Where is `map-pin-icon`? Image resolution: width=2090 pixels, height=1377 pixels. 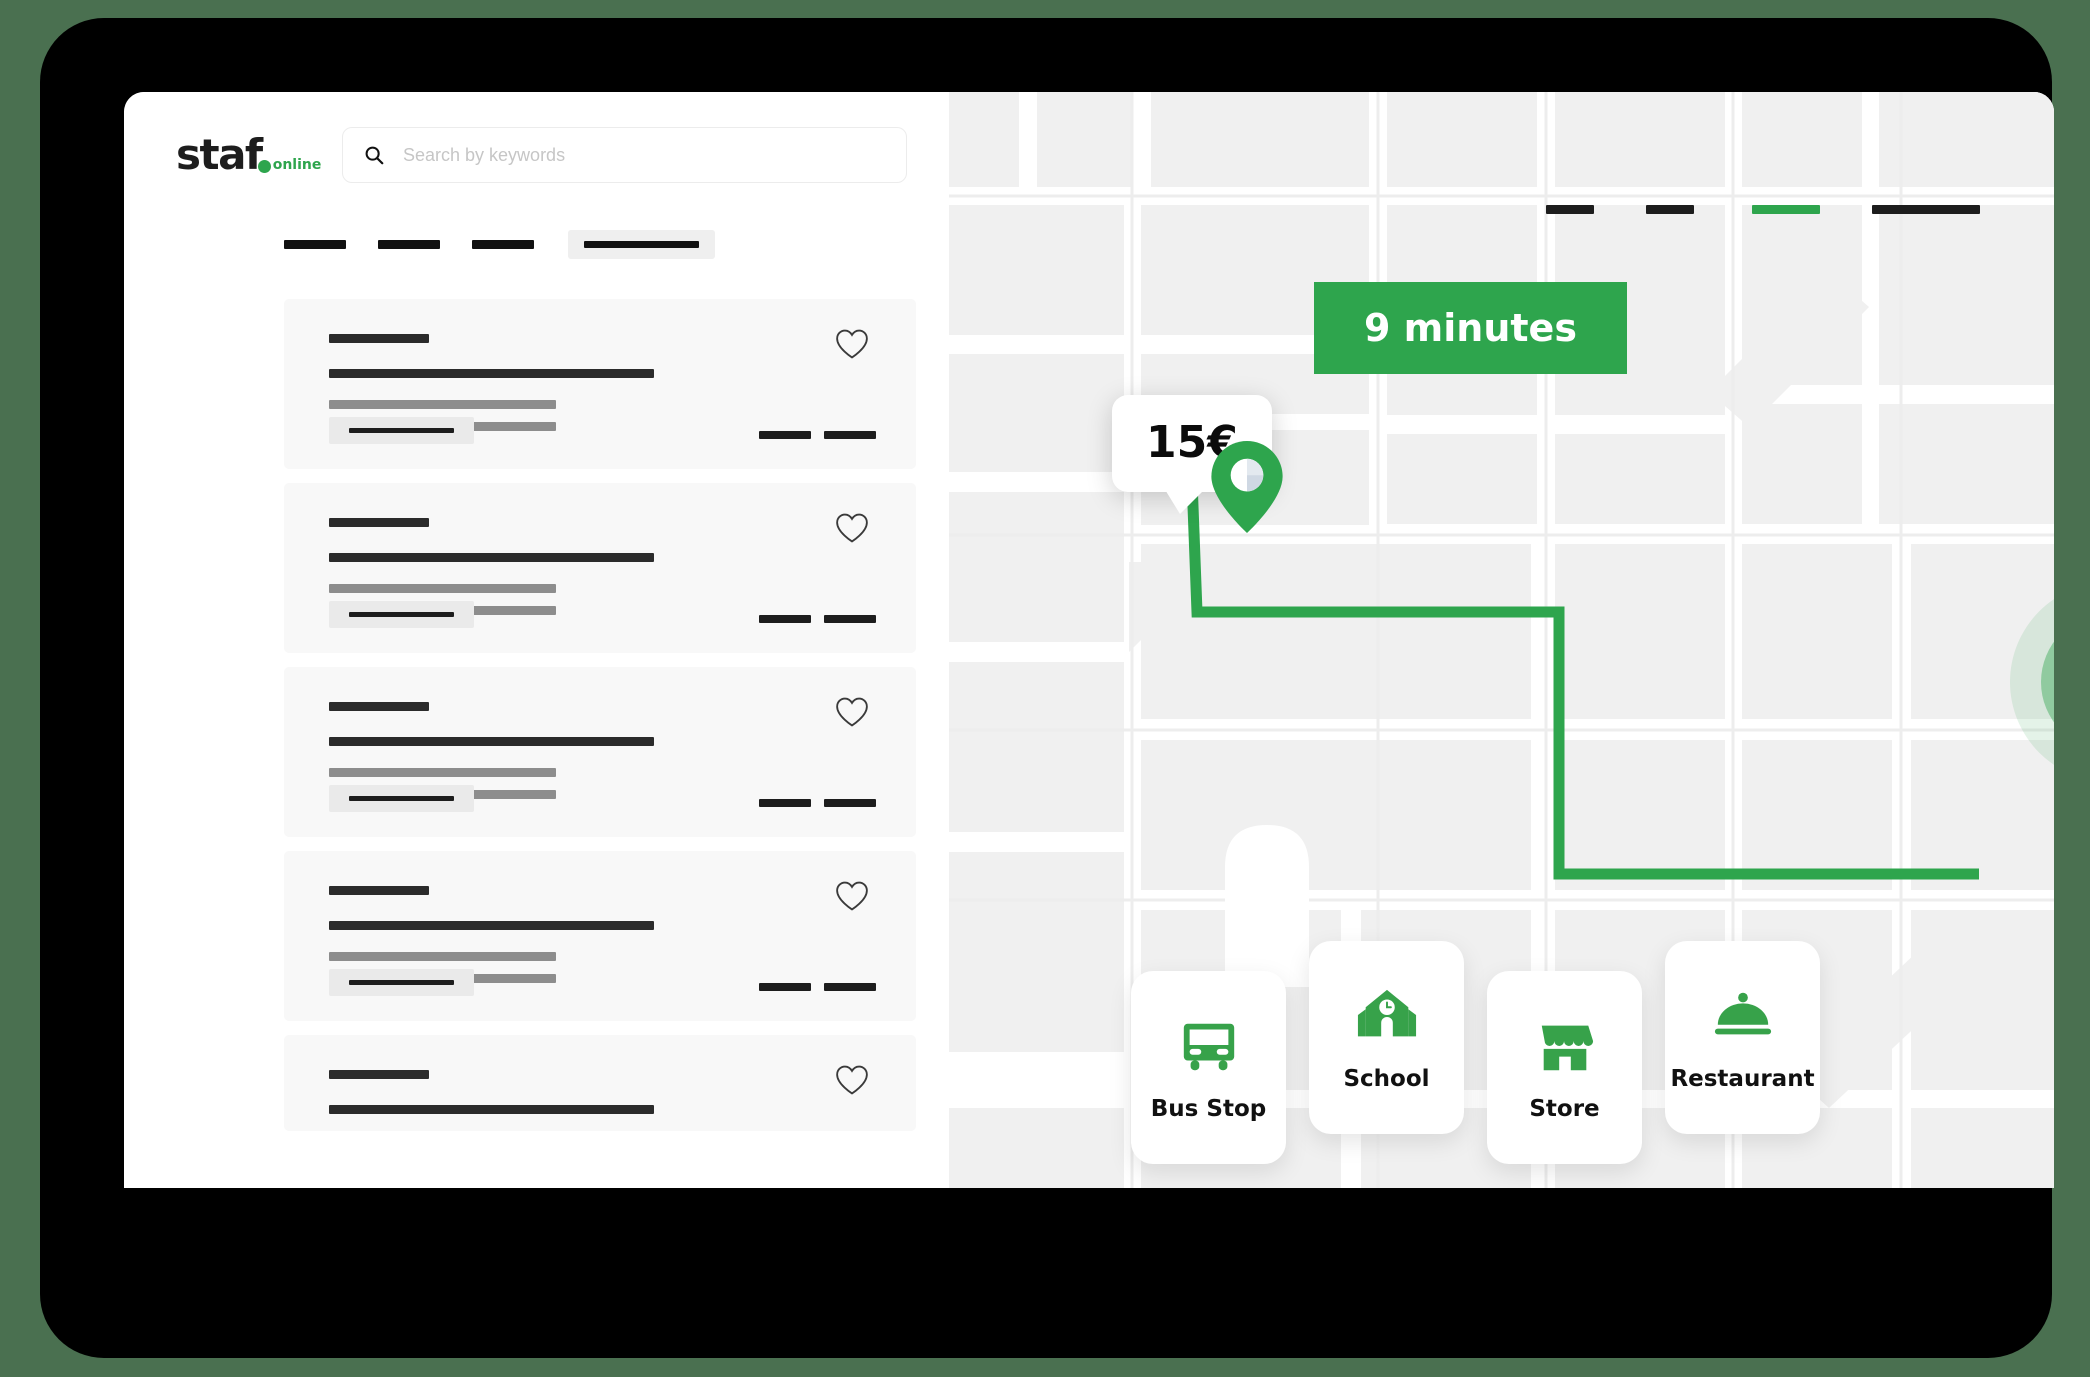 map-pin-icon is located at coordinates (1247, 487).